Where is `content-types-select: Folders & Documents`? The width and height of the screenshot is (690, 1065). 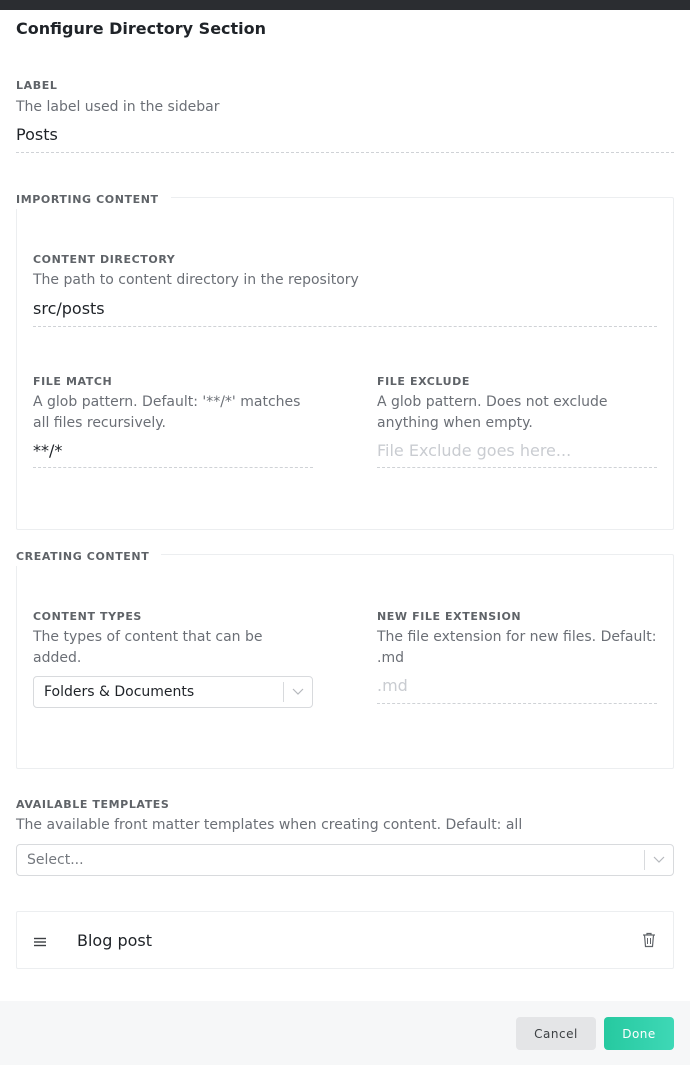 content-types-select: Folders & Documents is located at coordinates (173, 692).